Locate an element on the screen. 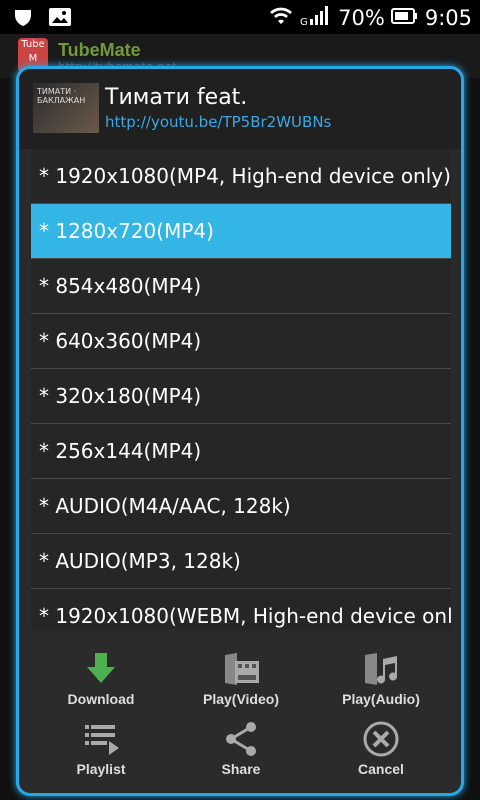 The height and width of the screenshot is (800, 480). app-title: TubeMate is located at coordinates (99, 50).